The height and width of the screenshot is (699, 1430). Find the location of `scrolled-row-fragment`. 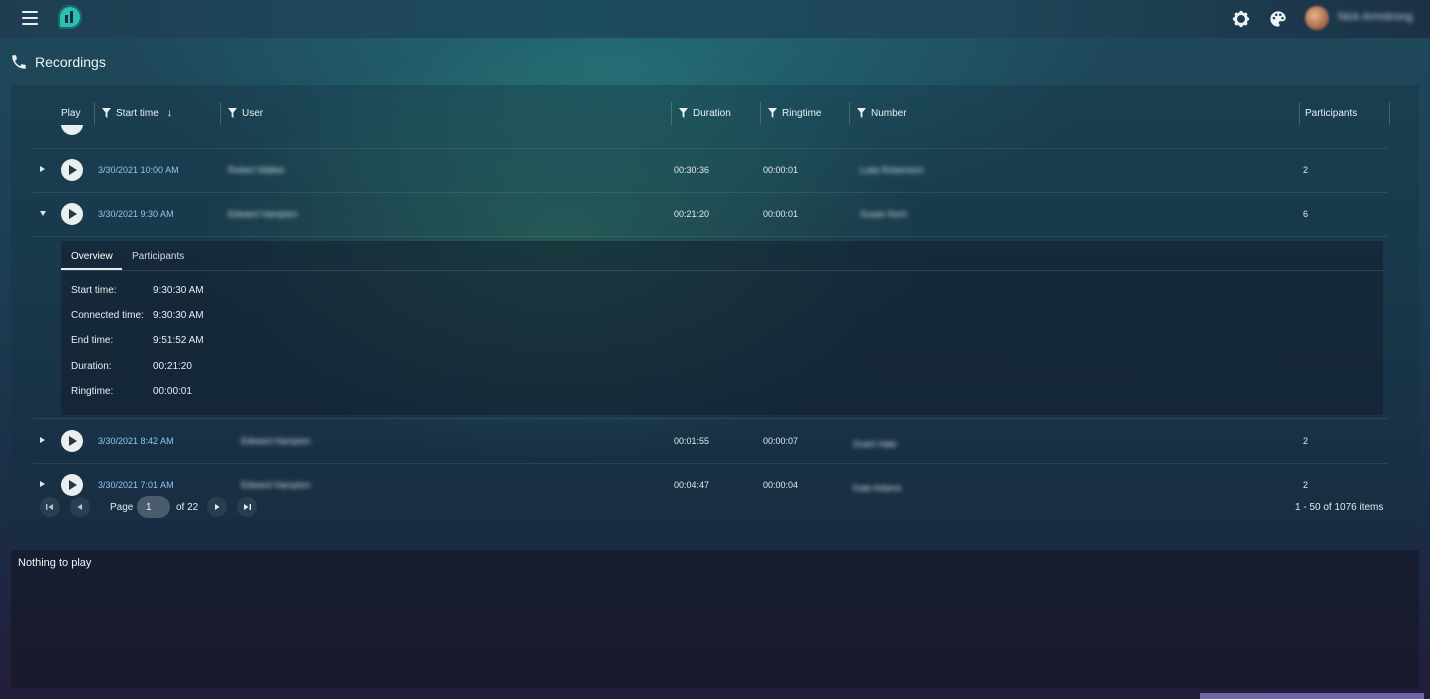

scrolled-row-fragment is located at coordinates (72, 130).